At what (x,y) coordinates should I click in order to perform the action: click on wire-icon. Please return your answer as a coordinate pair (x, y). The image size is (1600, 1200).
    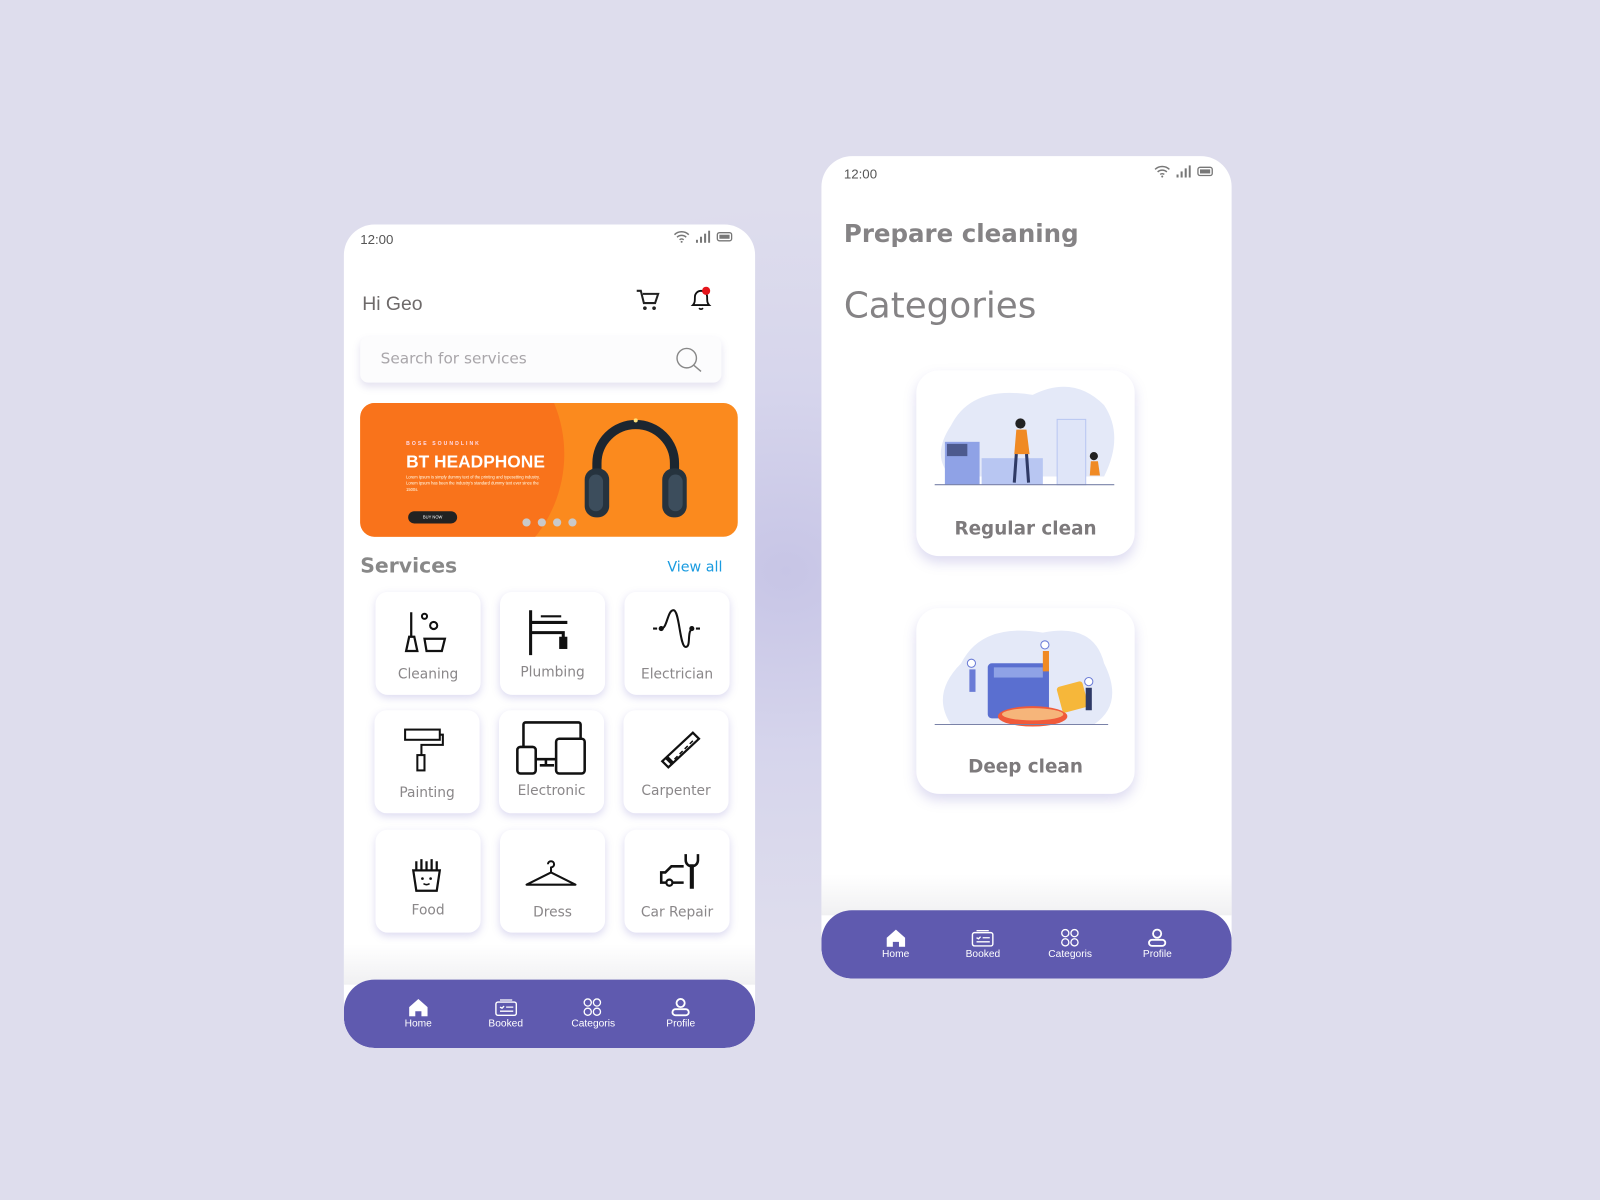
    Looking at the image, I should click on (676, 628).